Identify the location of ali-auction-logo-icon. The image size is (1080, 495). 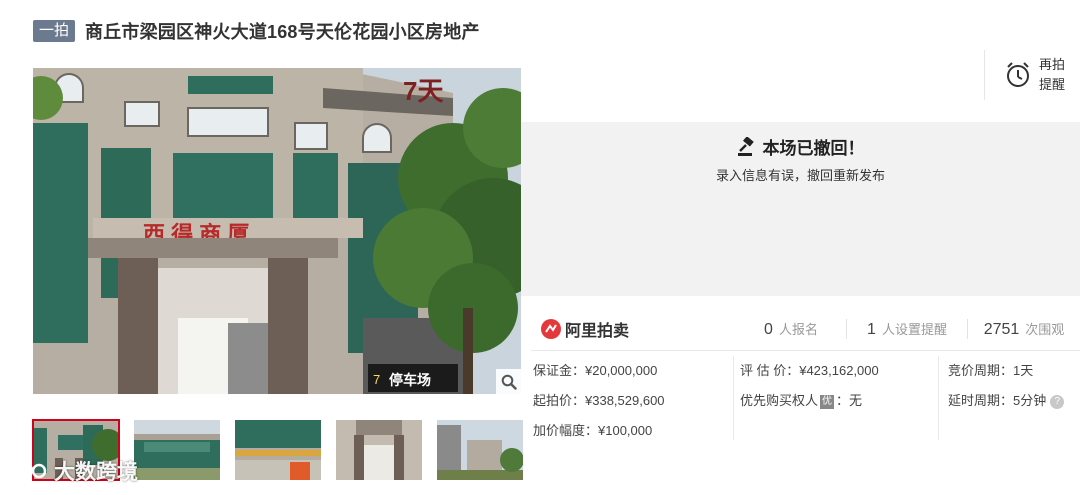
(551, 329).